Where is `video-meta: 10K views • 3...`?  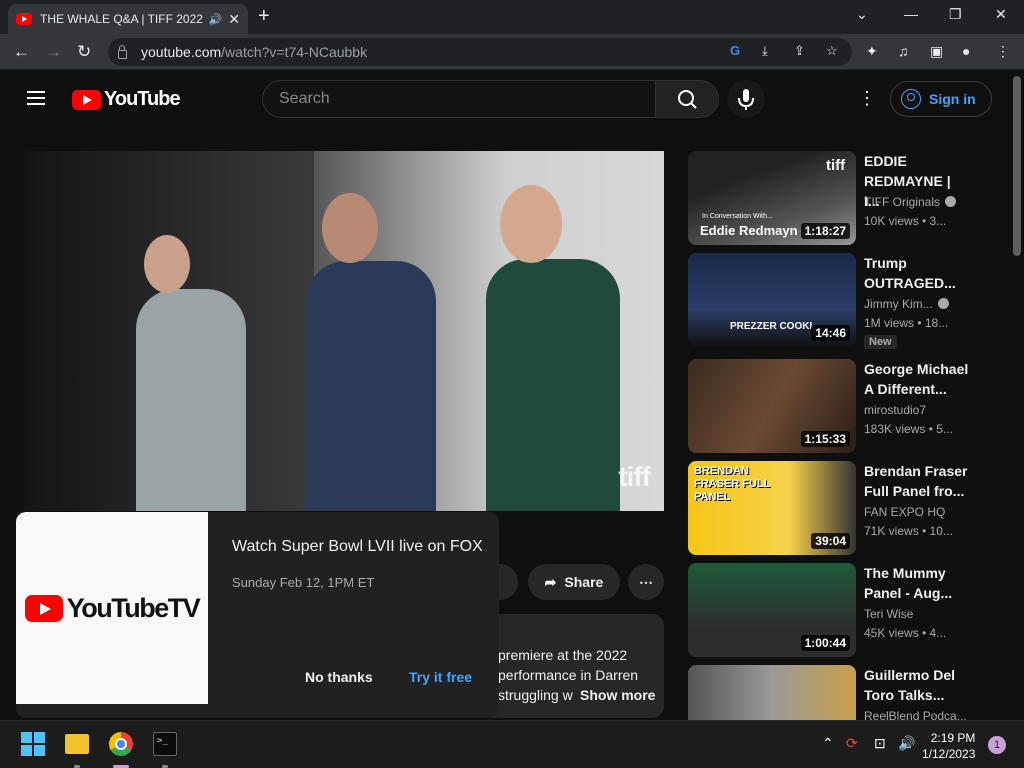
video-meta: 10K views • 3... is located at coordinates (905, 221).